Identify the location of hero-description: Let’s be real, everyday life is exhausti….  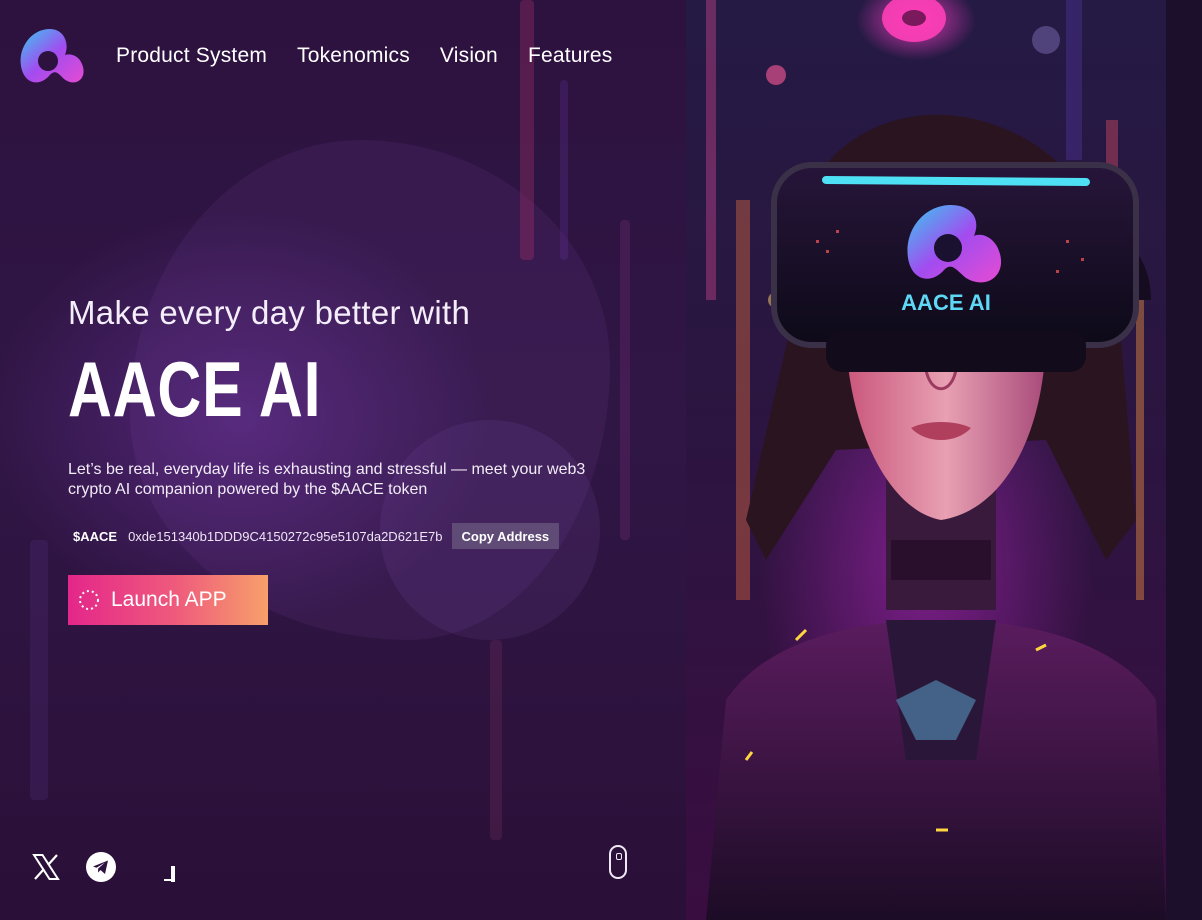
(327, 479).